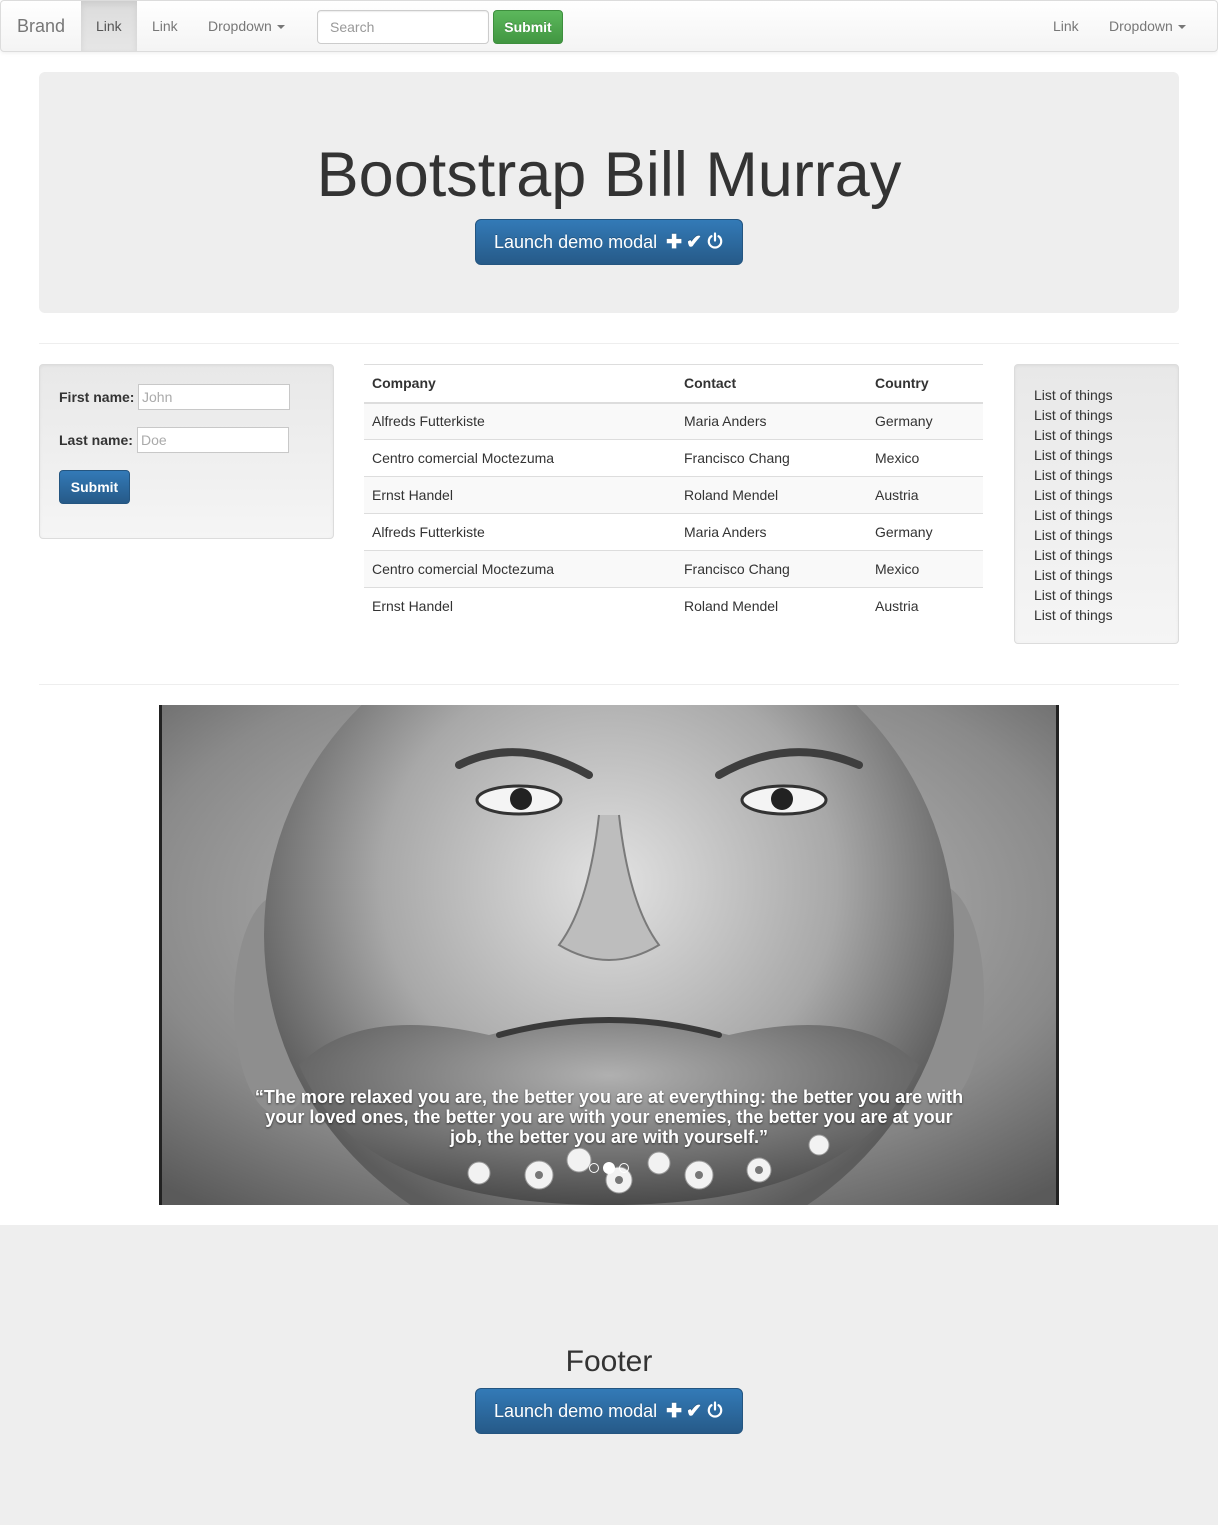 The height and width of the screenshot is (1525, 1218). What do you see at coordinates (1066, 26) in the screenshot?
I see `nav-link-right: Link` at bounding box center [1066, 26].